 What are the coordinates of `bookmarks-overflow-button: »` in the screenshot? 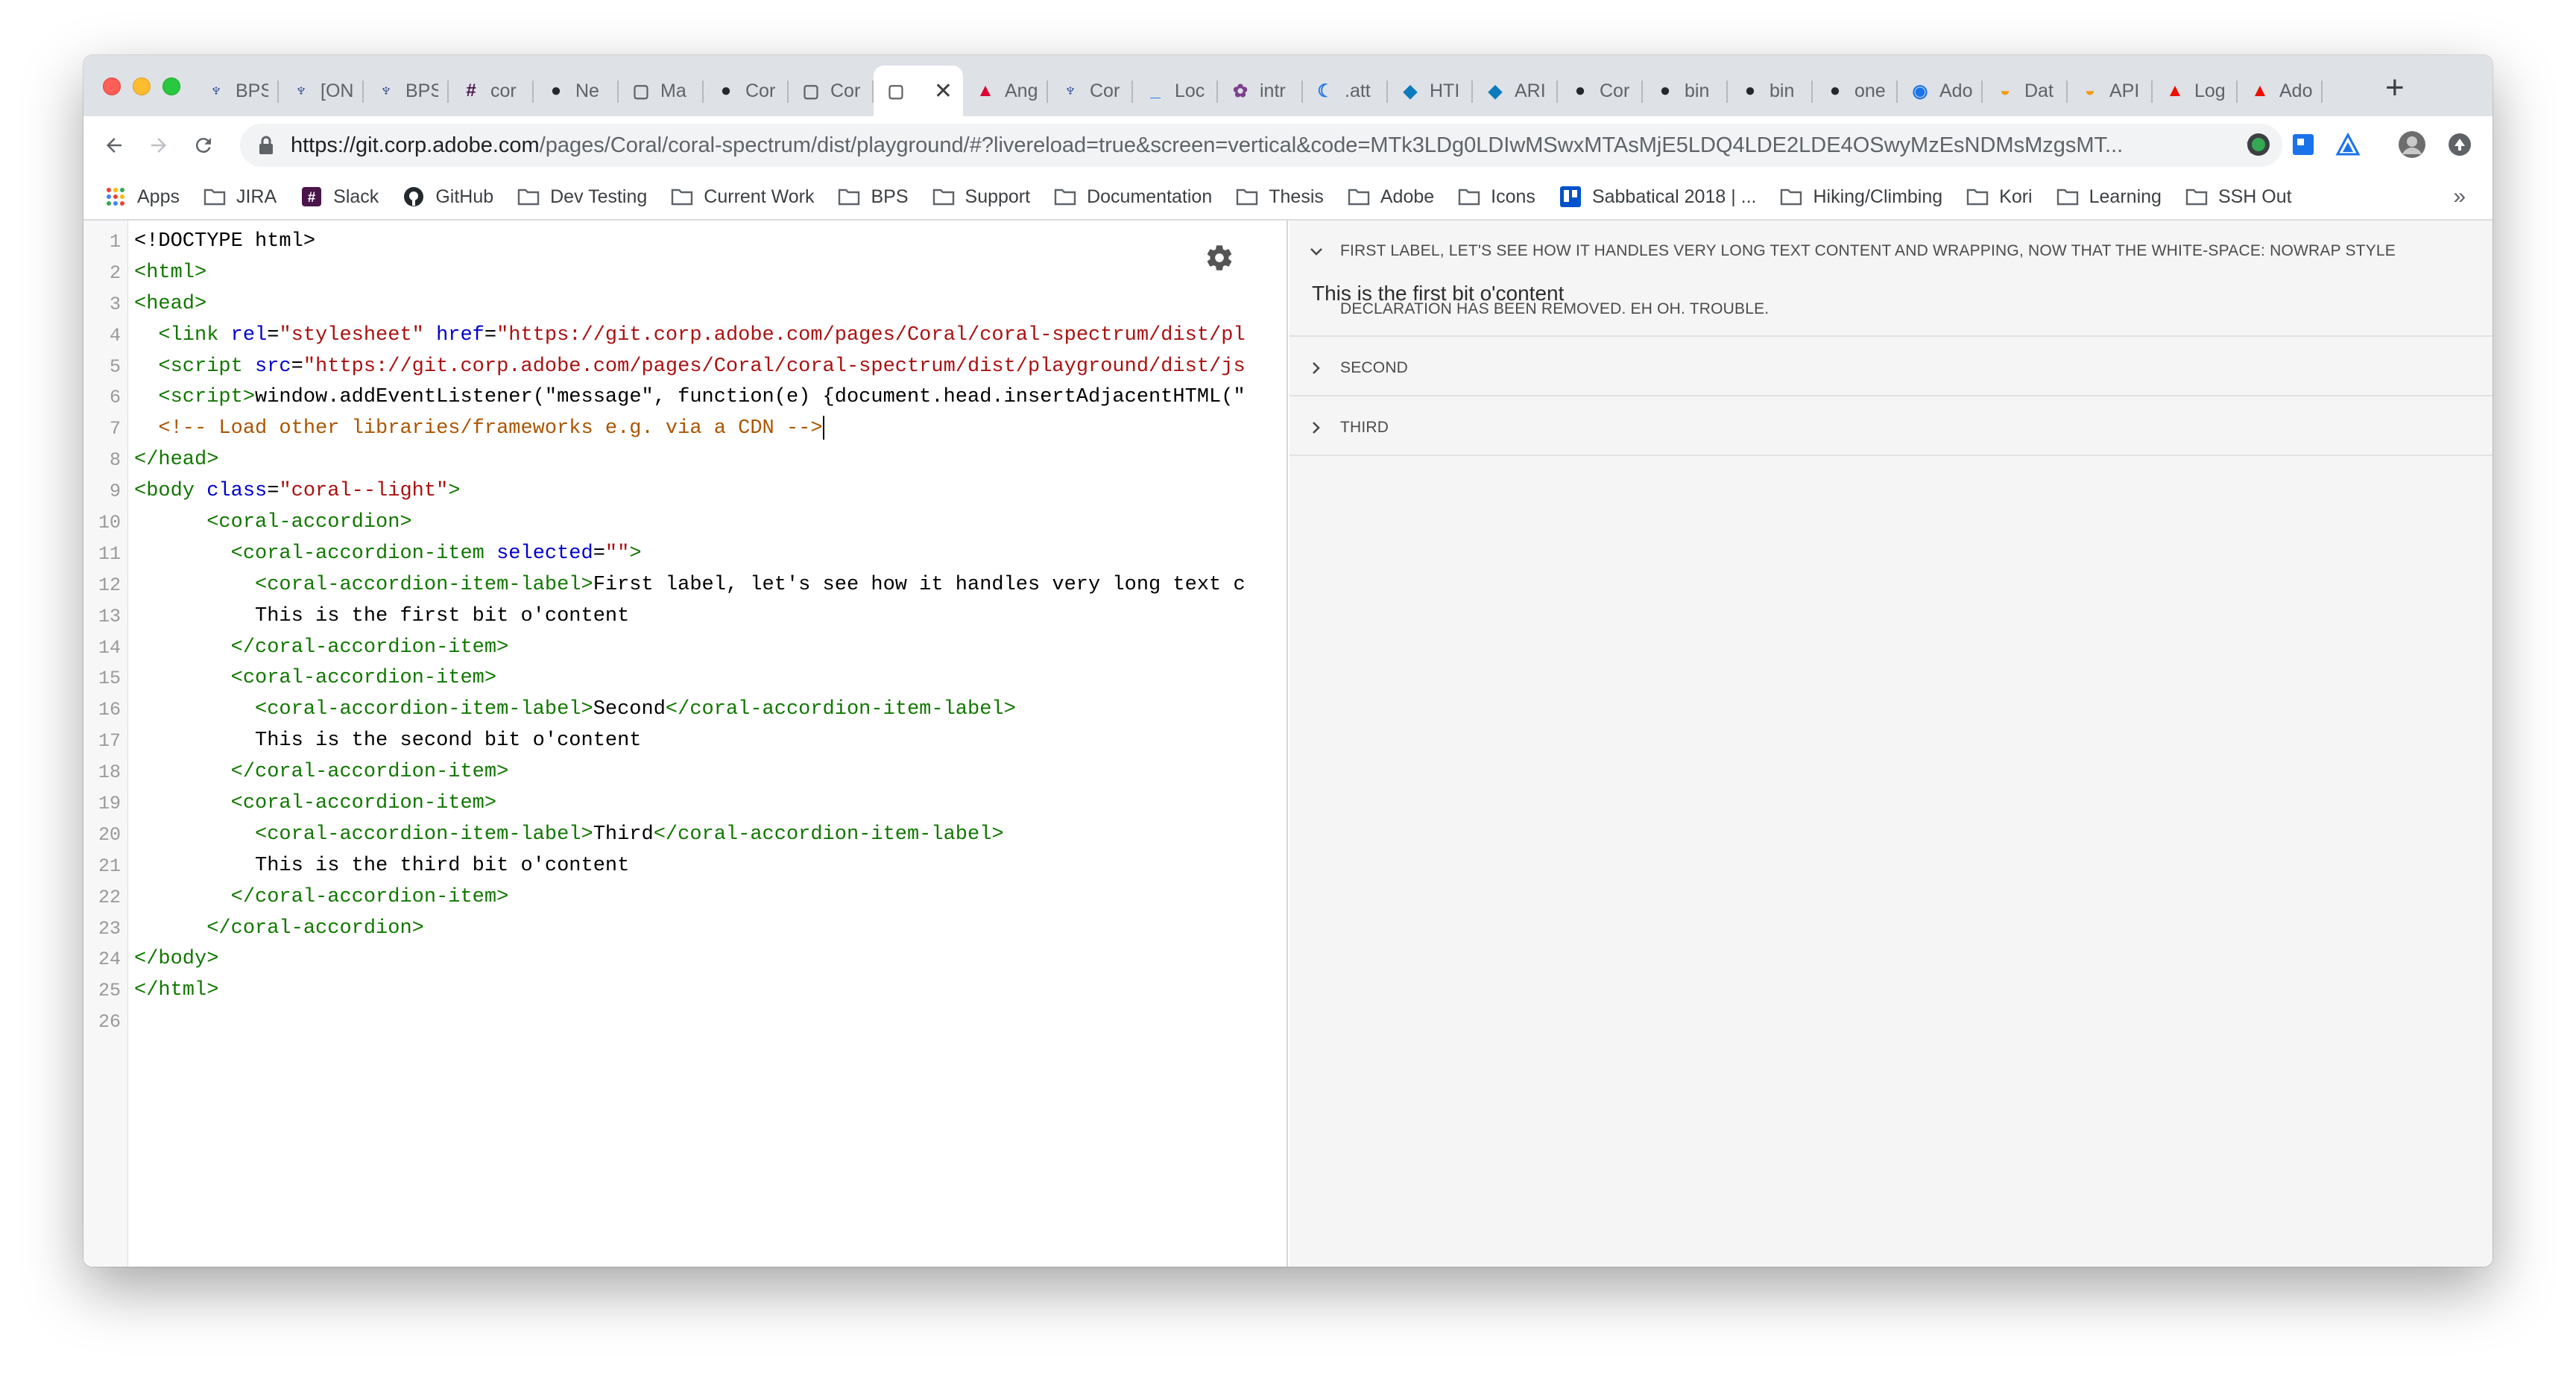 It's located at (2459, 196).